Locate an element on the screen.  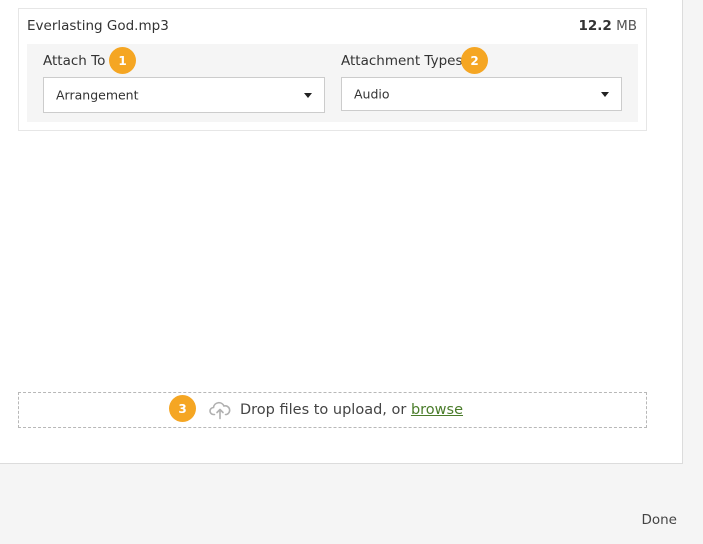
file-size-unit: MB is located at coordinates (626, 26).